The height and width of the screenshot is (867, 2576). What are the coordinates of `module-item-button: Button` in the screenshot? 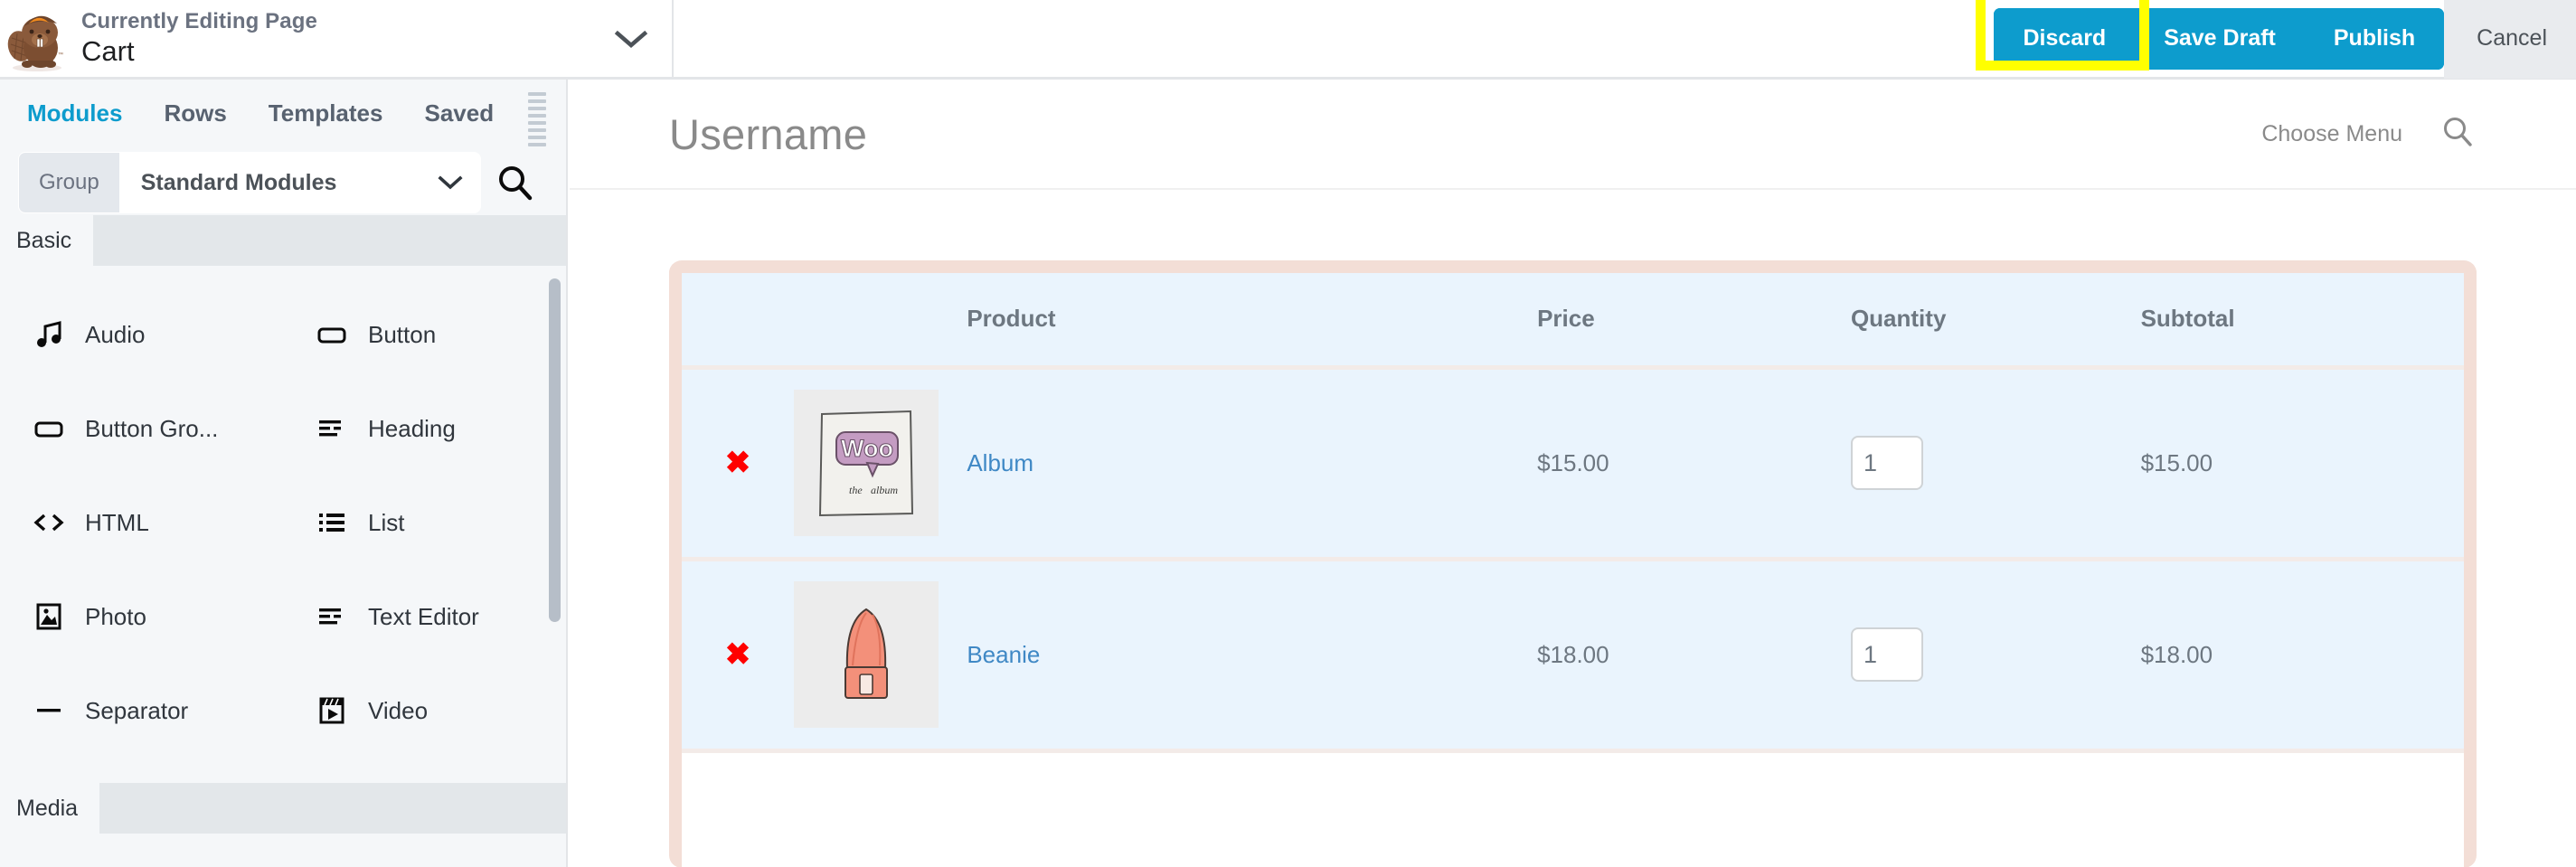 It's located at (424, 334).